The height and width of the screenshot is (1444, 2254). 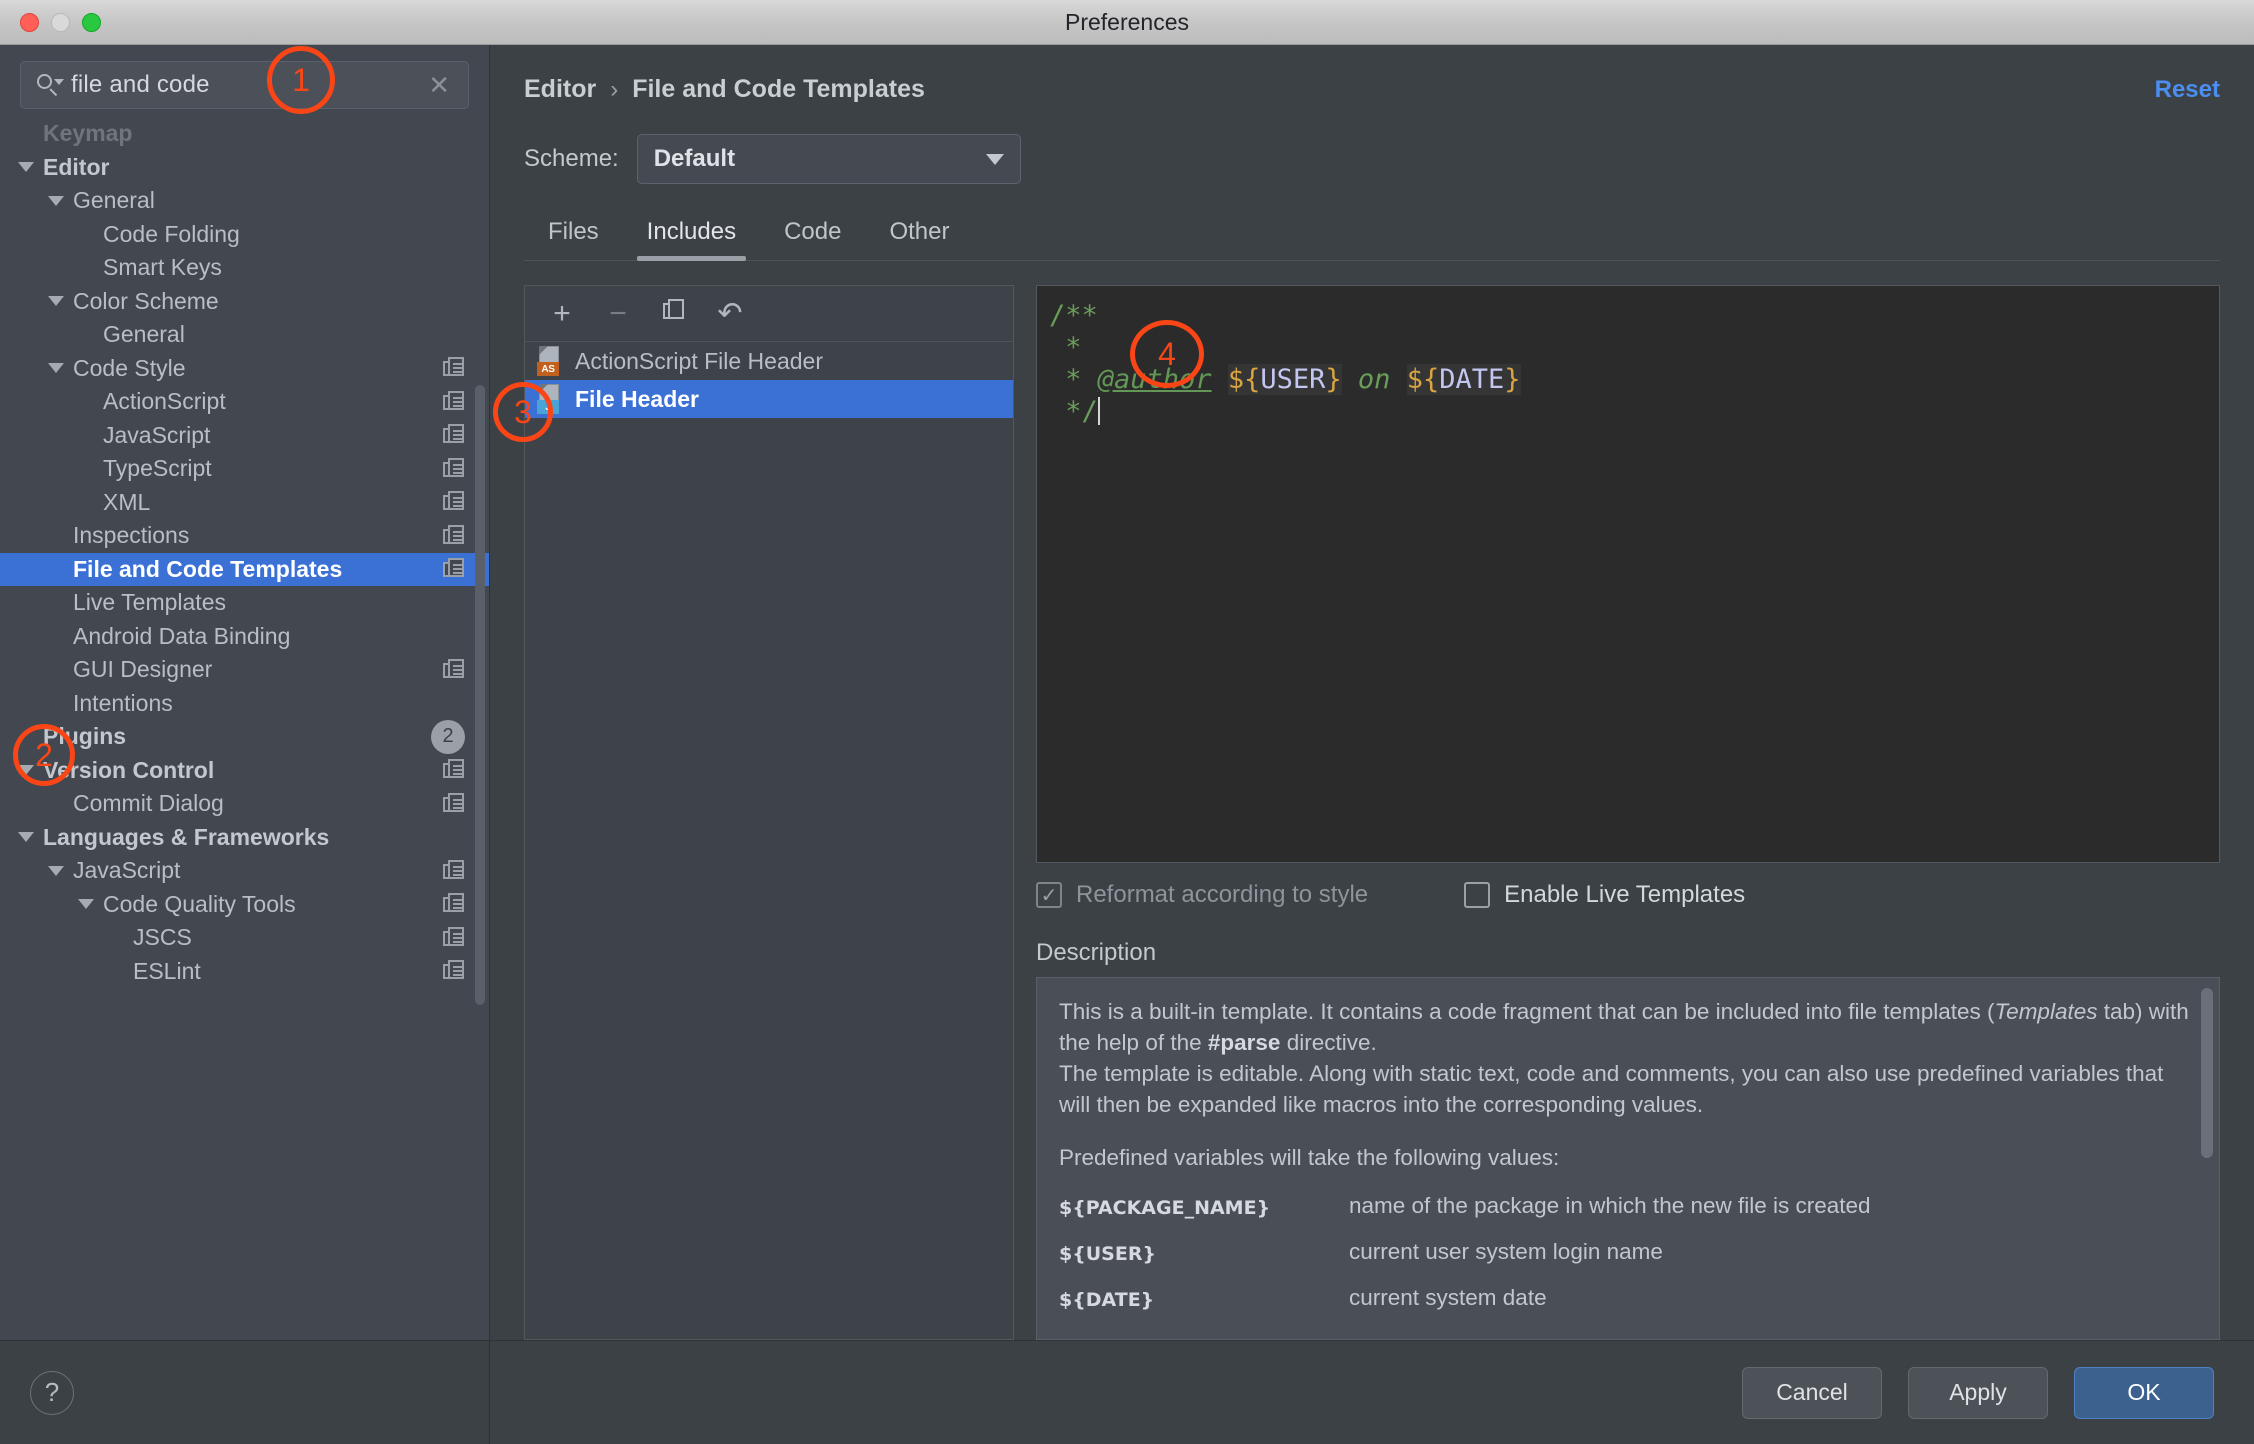 I want to click on search-input: file and code, so click(x=242, y=85).